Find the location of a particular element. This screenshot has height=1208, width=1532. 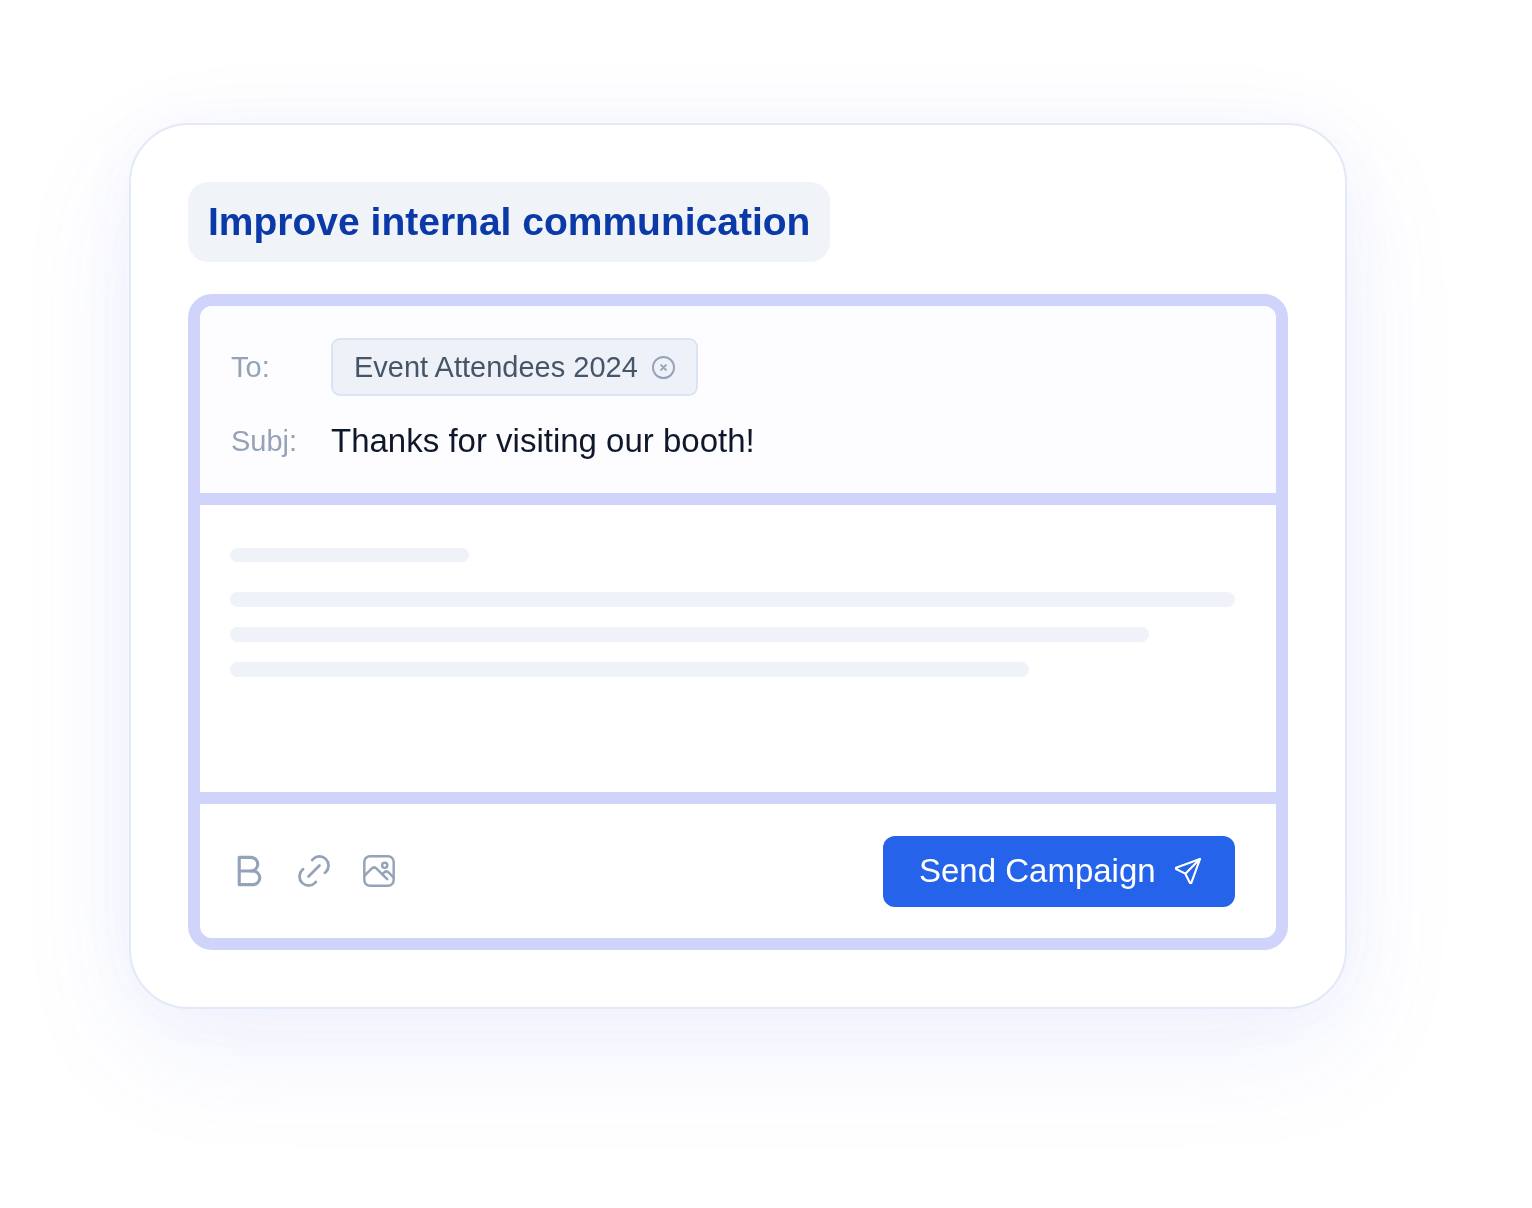

subject-label: Subj: is located at coordinates (265, 441).